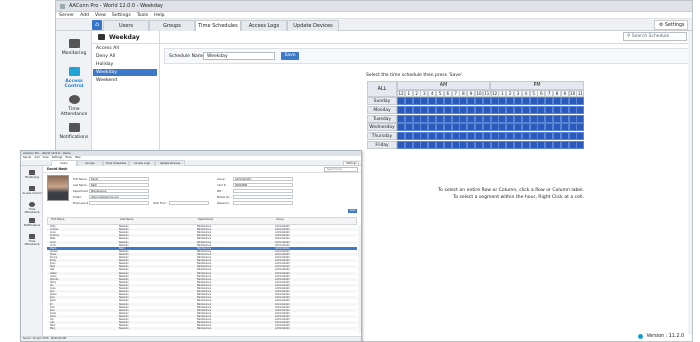 The height and width of the screenshot is (342, 700). Describe the element at coordinates (119, 197) in the screenshot. I see `email-field: david.nash@acme.com` at that location.